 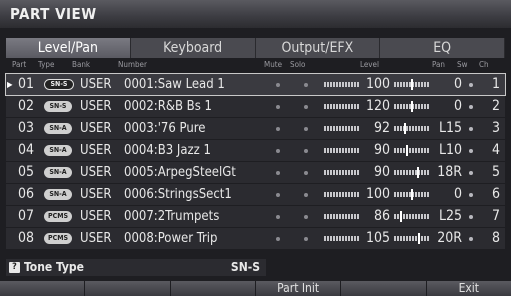 What do you see at coordinates (318, 48) in the screenshot?
I see `tab-output-efx: Output/EFX` at bounding box center [318, 48].